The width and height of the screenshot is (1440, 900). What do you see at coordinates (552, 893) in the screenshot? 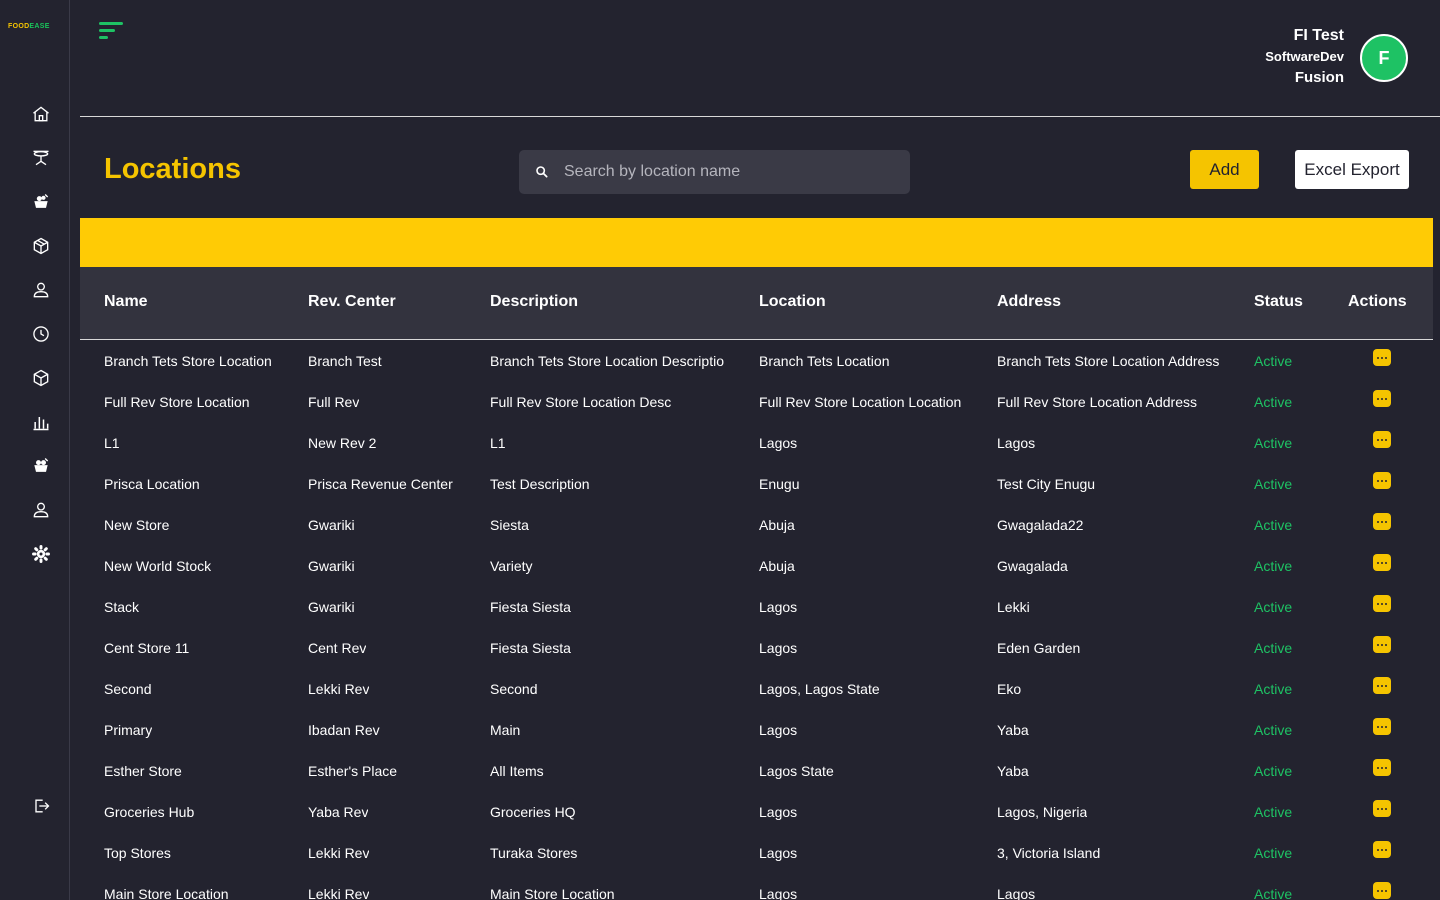
I see `cell-description: Main Store Location` at bounding box center [552, 893].